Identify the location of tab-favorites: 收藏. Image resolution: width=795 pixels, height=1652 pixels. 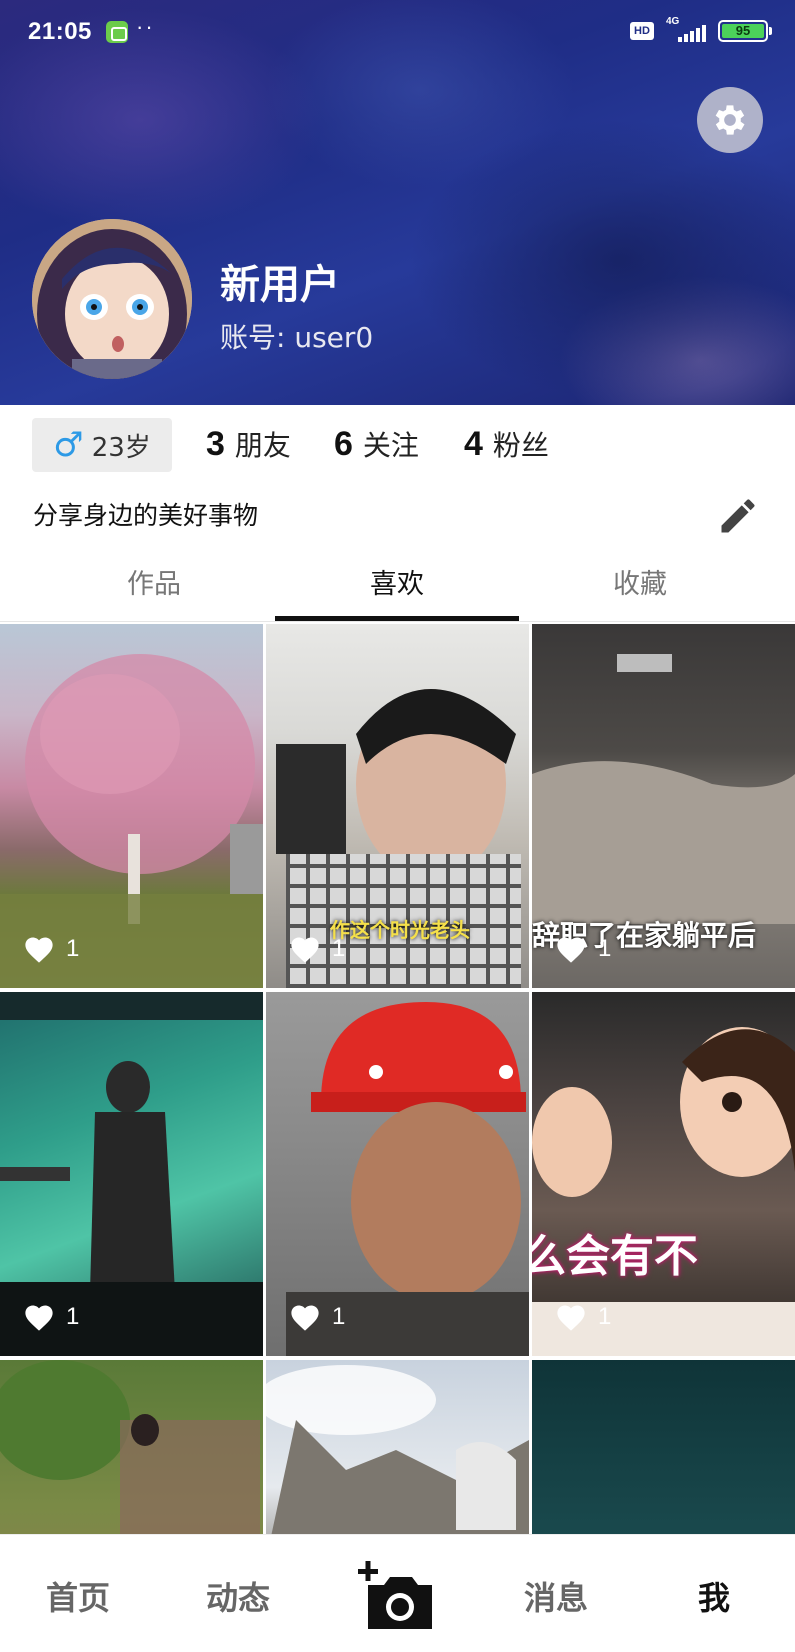
(640, 581).